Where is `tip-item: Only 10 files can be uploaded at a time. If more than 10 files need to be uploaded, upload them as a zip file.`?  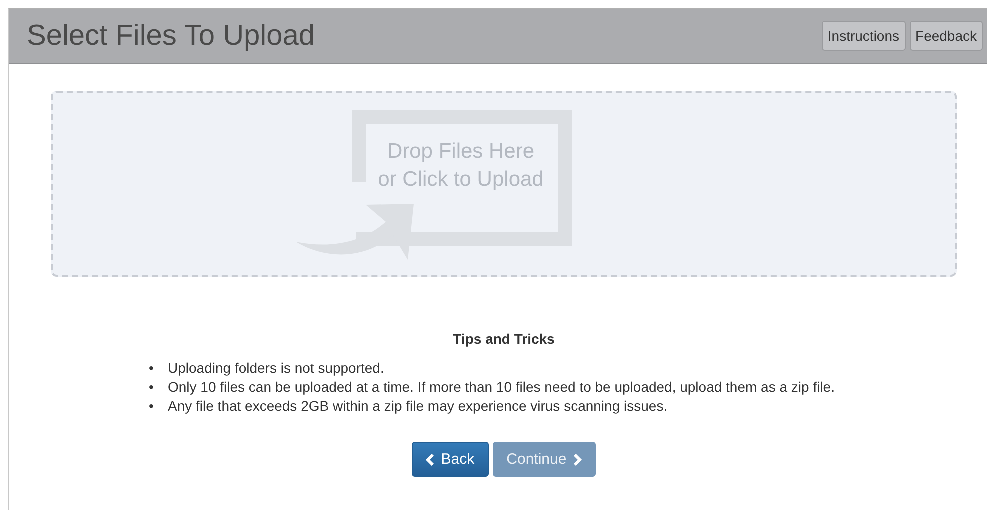
tip-item: Only 10 files can be uploaded at a time. If more than 10 files need to be uploaded, upload them as a zip file. is located at coordinates (501, 387).